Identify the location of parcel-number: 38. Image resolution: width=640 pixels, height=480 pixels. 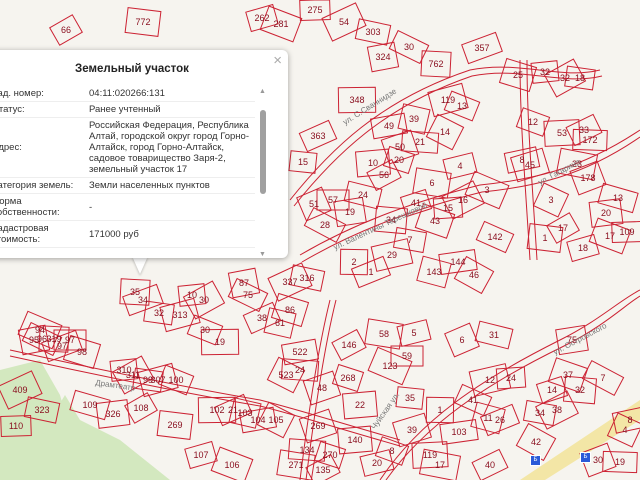
(557, 410).